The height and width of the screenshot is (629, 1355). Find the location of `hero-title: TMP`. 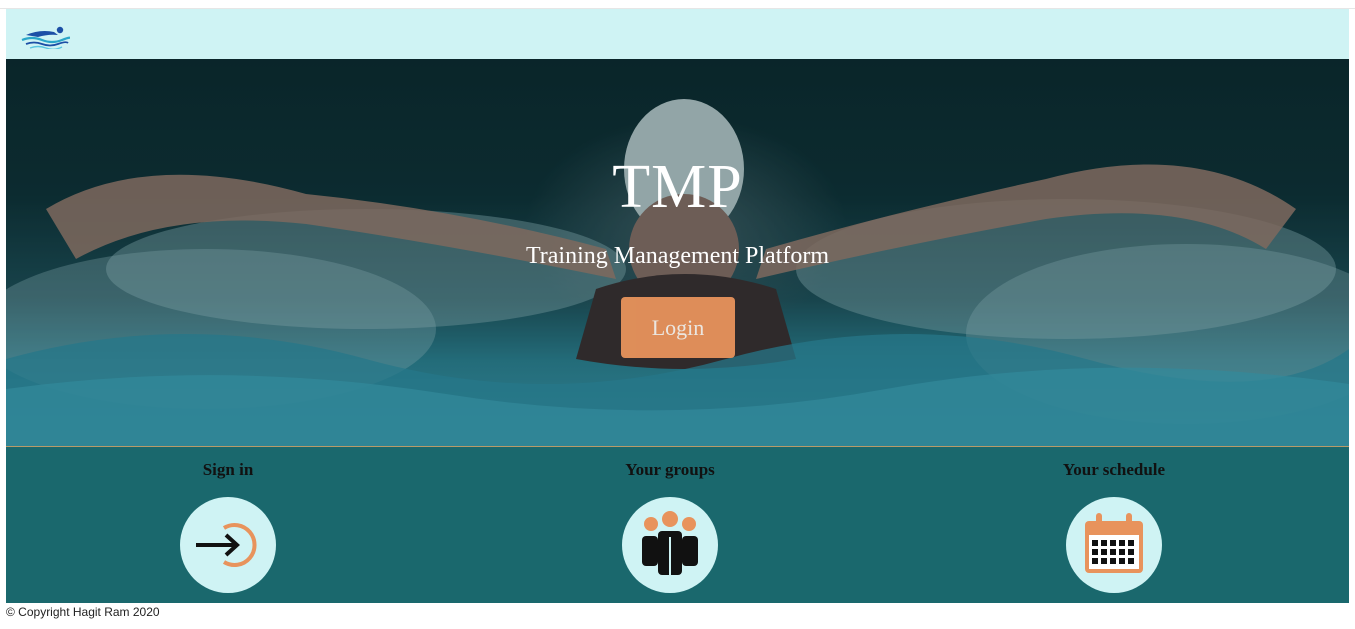

hero-title: TMP is located at coordinates (677, 187).